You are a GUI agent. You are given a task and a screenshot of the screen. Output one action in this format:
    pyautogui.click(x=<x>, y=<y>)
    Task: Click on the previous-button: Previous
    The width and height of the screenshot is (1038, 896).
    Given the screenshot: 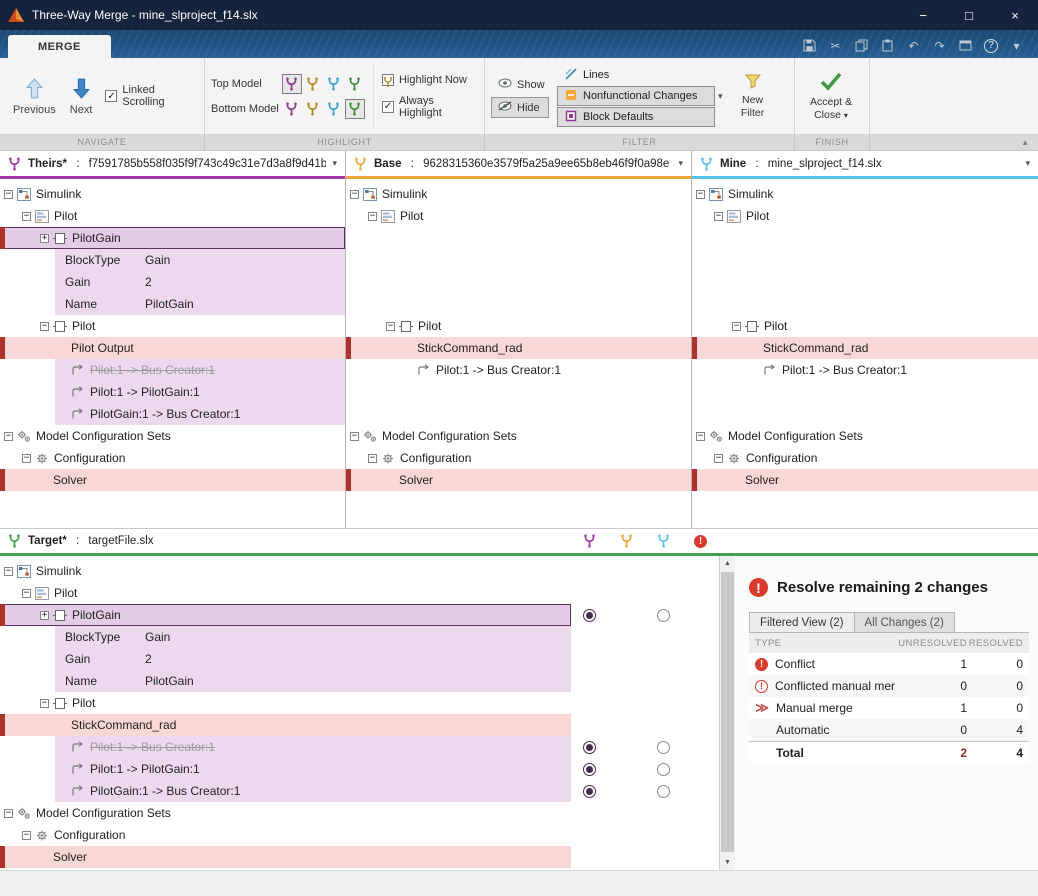 What is the action you would take?
    pyautogui.click(x=34, y=96)
    